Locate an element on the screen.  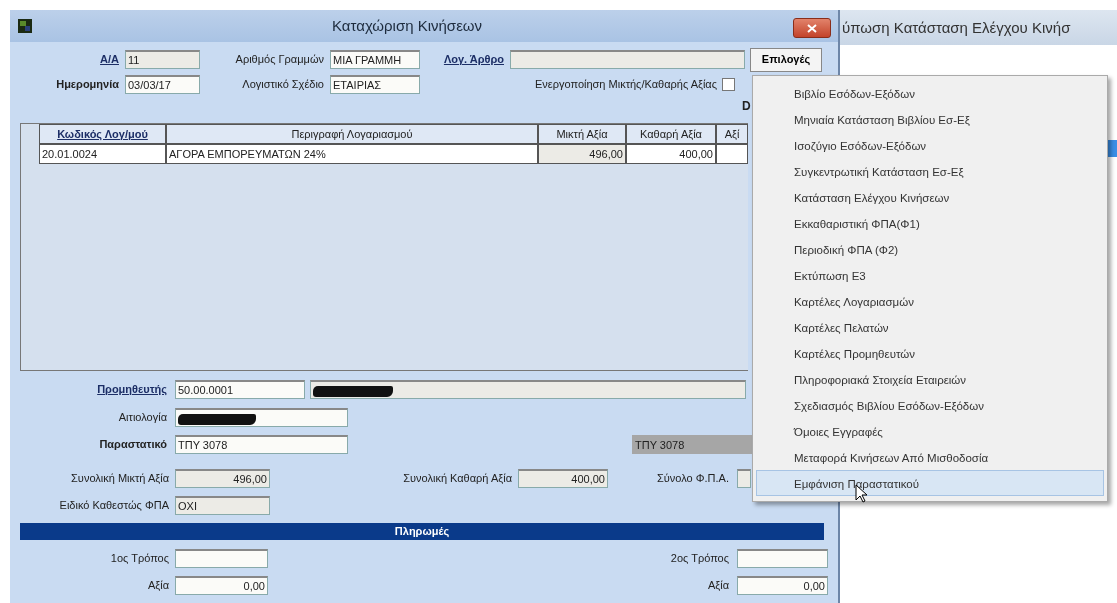
field-label: Σύνολο Φ.Π.Α. is located at coordinates (693, 479).